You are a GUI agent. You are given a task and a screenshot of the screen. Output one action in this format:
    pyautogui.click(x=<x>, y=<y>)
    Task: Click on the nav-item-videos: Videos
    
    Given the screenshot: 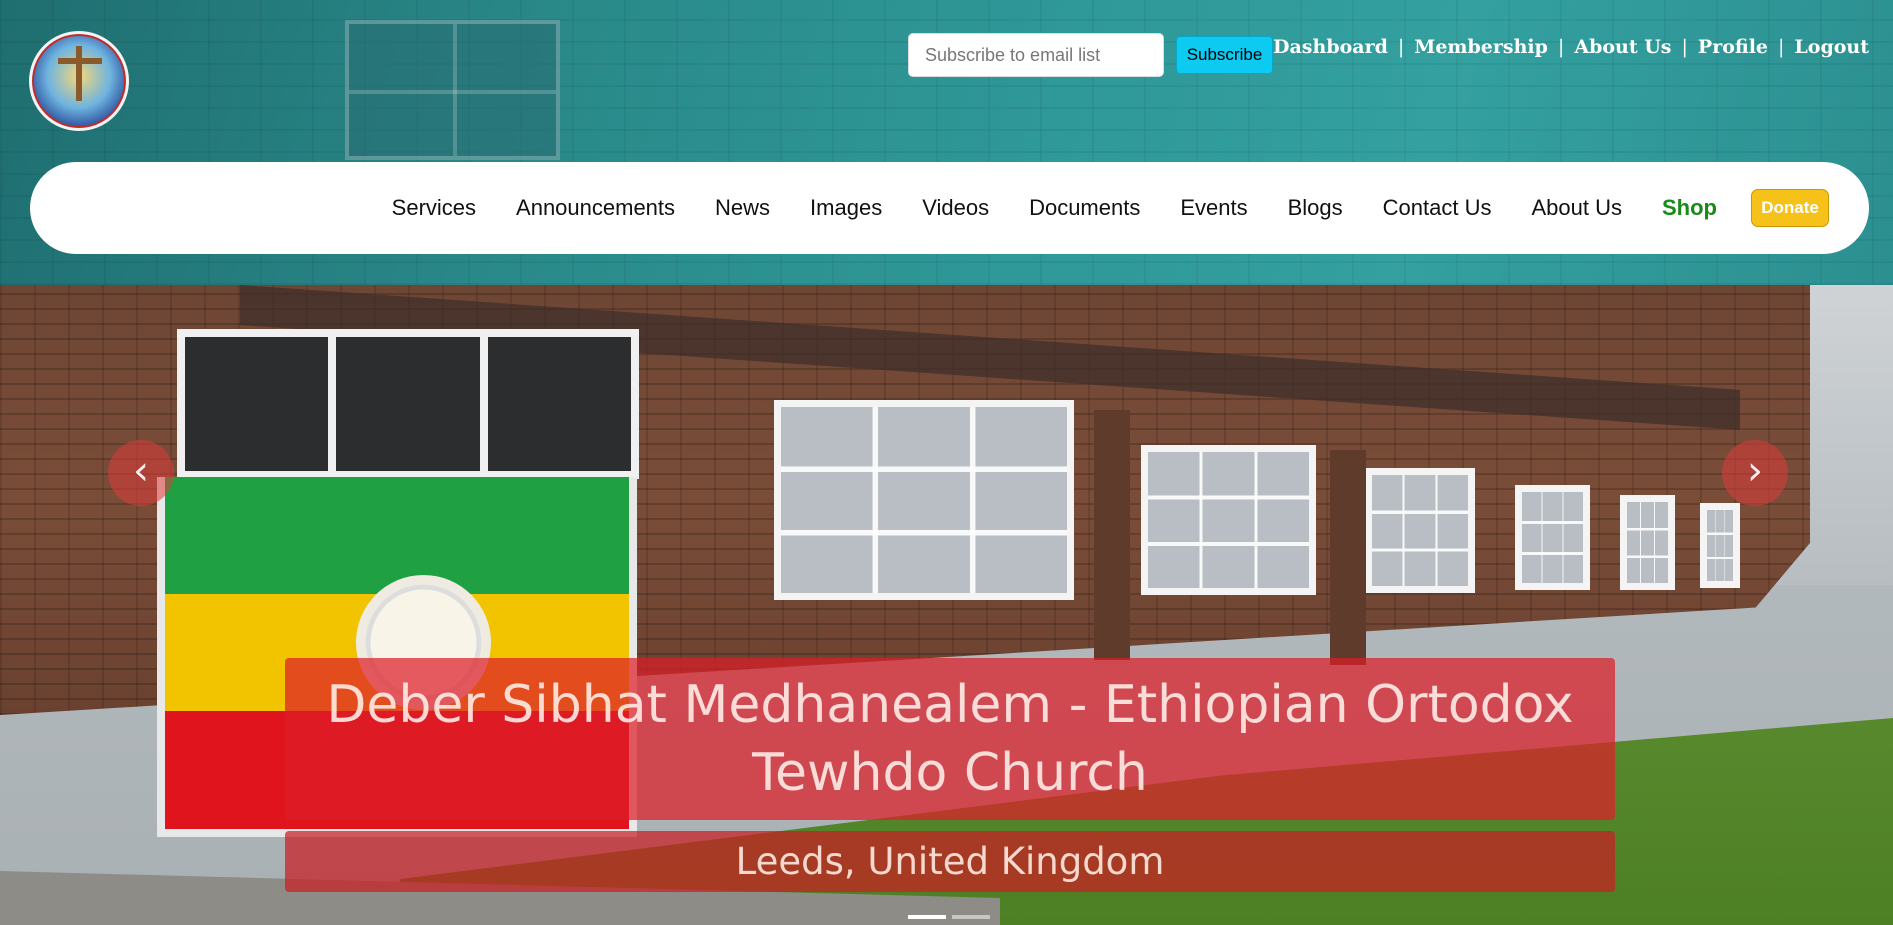 What is the action you would take?
    pyautogui.click(x=955, y=208)
    